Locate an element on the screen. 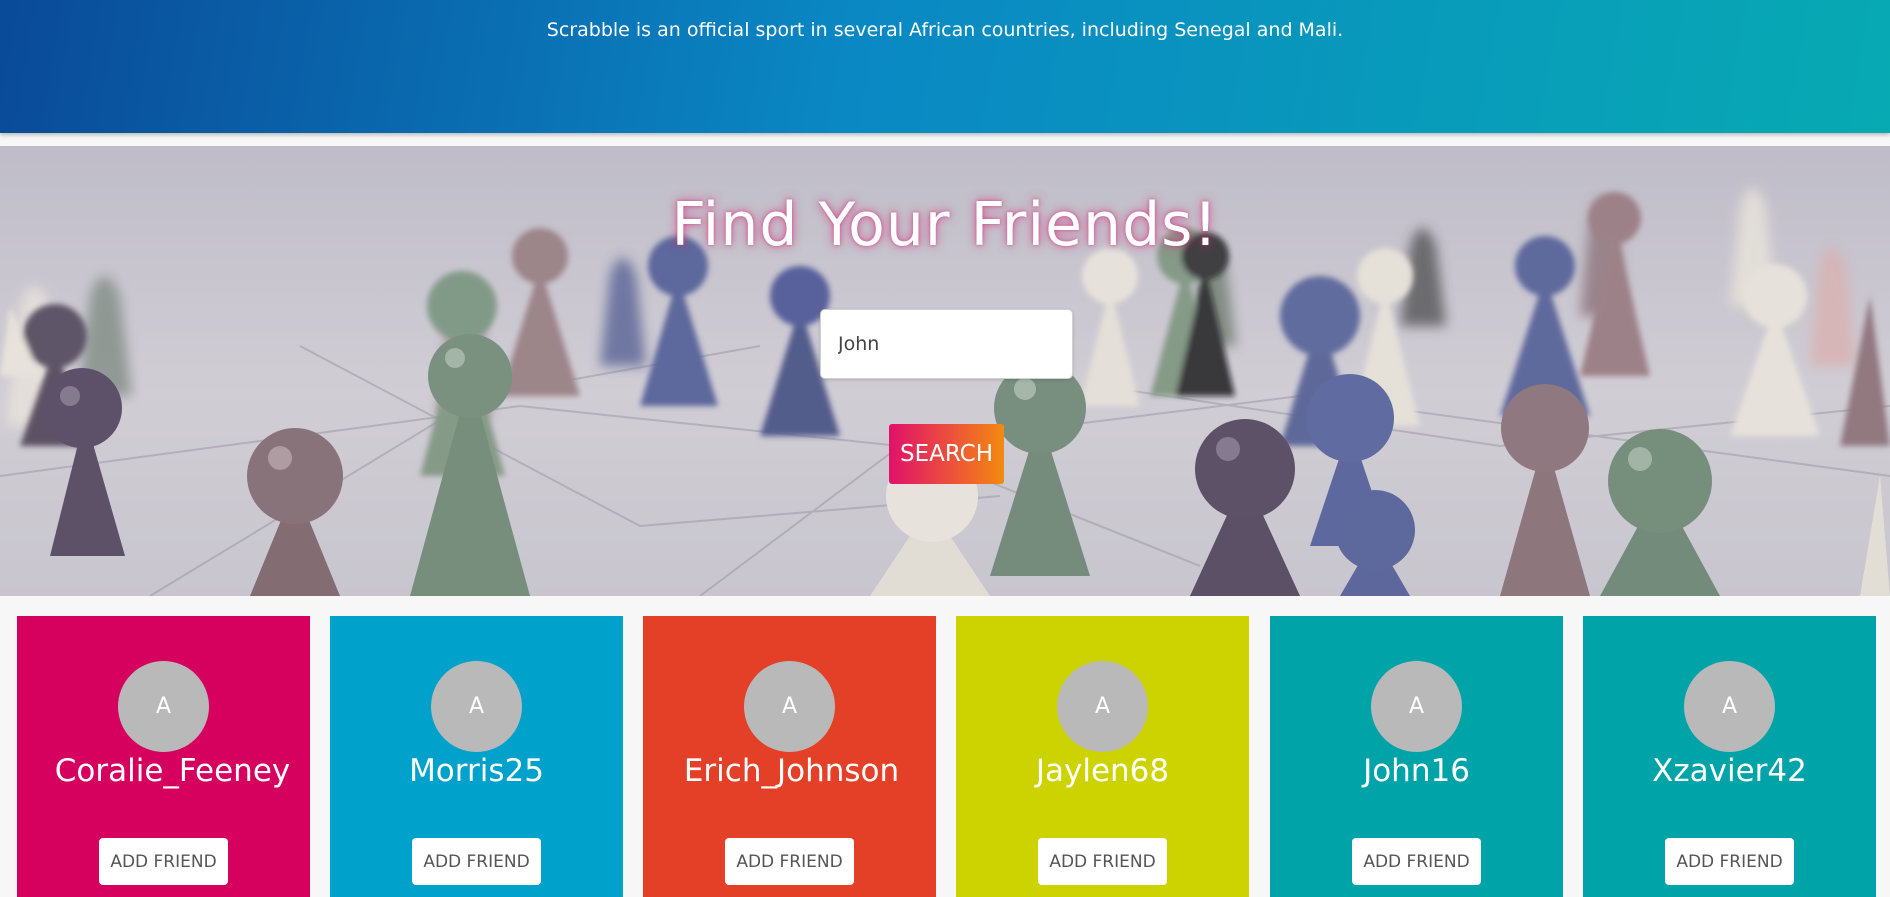 This screenshot has height=897, width=1890. username: Xzavier42 is located at coordinates (1729, 771).